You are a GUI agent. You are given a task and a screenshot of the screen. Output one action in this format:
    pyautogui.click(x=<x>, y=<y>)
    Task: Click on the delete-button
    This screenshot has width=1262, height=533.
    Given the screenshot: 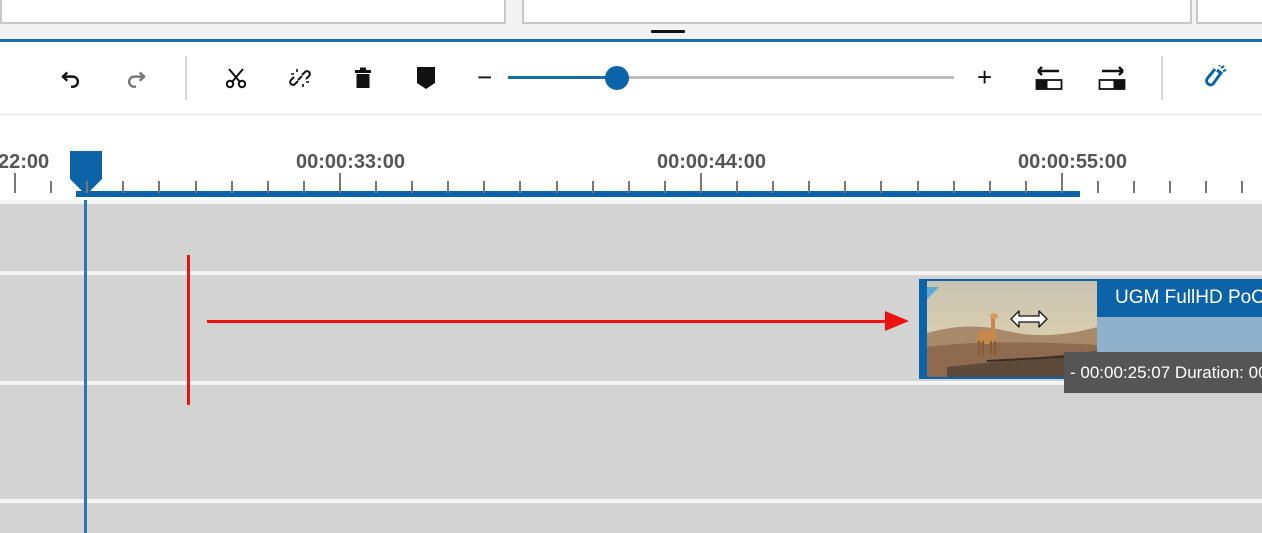 What is the action you would take?
    pyautogui.click(x=363, y=78)
    